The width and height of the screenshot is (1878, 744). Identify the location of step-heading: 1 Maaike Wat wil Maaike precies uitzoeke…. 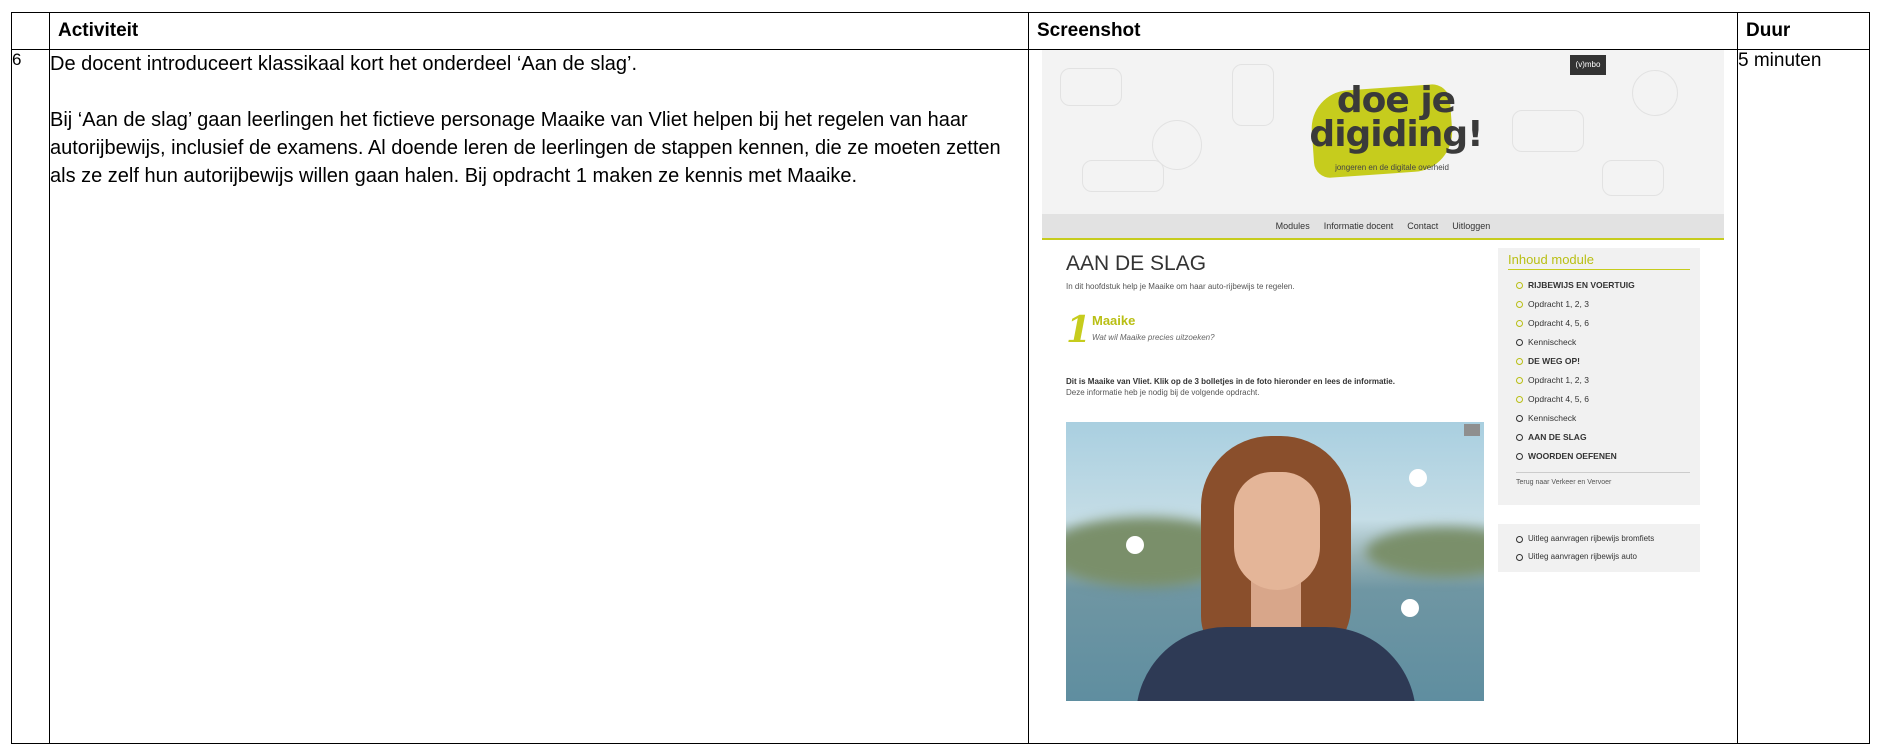
(1276, 331).